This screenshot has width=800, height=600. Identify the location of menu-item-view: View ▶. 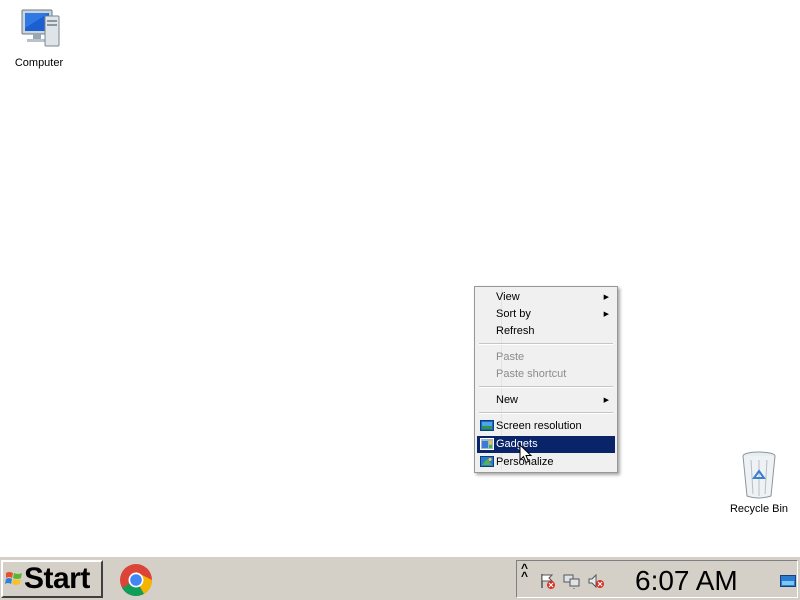
(546, 297).